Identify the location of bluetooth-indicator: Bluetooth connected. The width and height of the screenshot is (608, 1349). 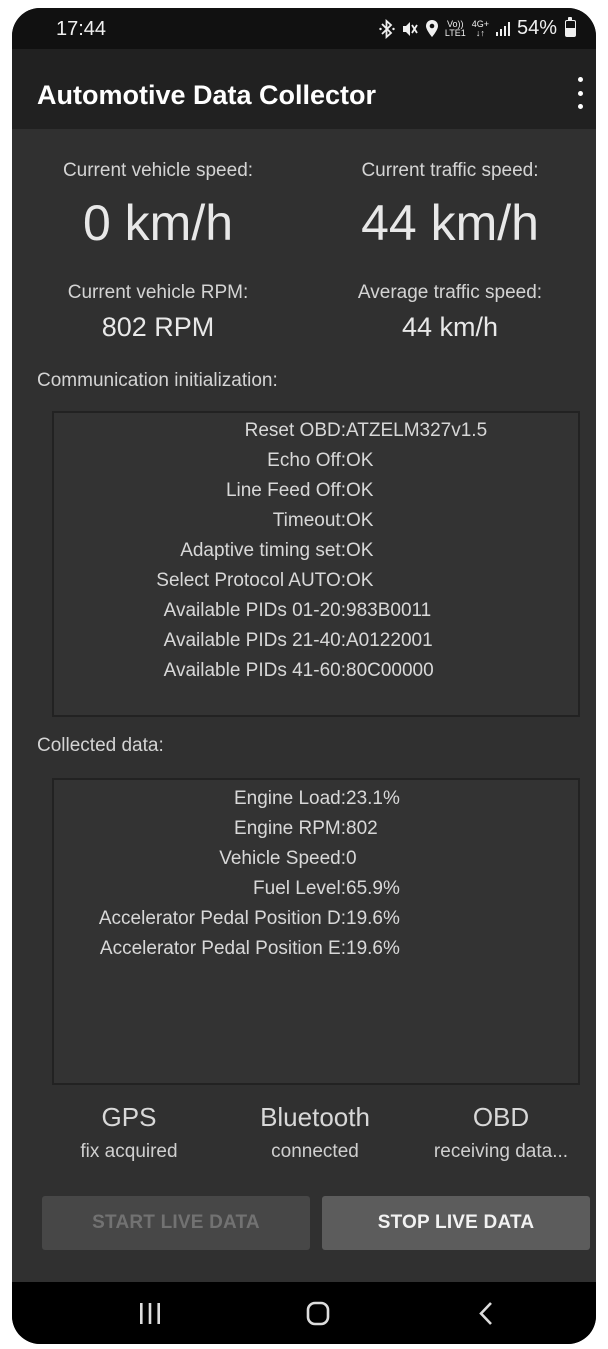
(315, 1132).